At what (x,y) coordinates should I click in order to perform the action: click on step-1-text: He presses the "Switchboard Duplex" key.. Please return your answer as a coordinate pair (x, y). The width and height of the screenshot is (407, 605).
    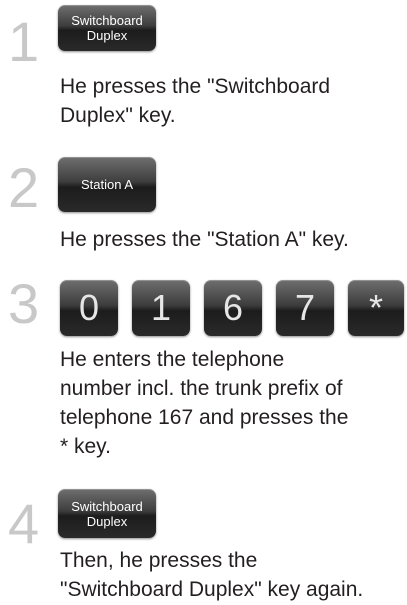
    Looking at the image, I should click on (195, 101).